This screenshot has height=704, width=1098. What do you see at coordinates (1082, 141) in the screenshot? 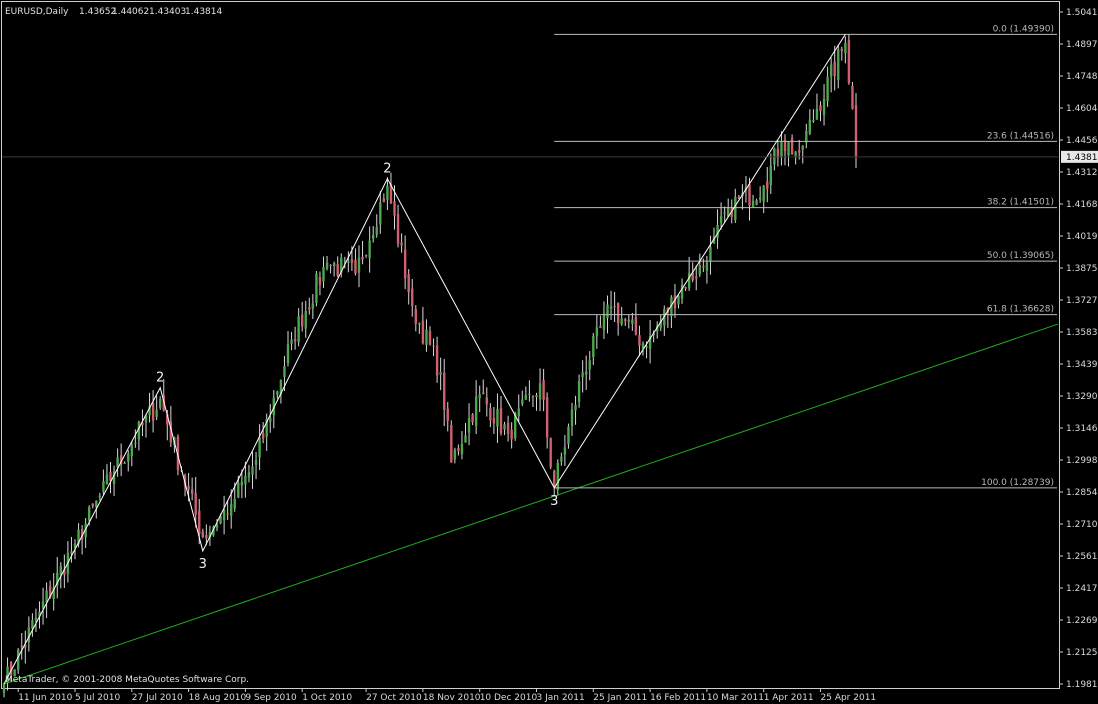
I see `price-axis-label: 1.44560` at bounding box center [1082, 141].